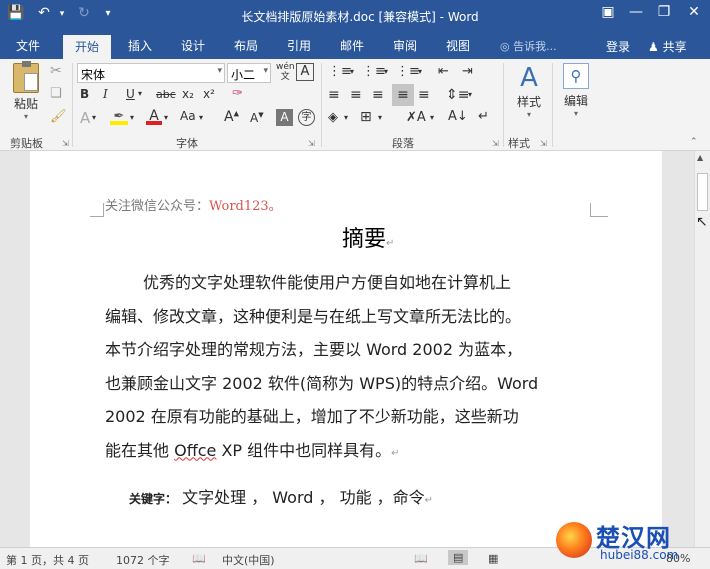 This screenshot has width=710, height=569. I want to click on tab-mailings: 邮件, so click(352, 45).